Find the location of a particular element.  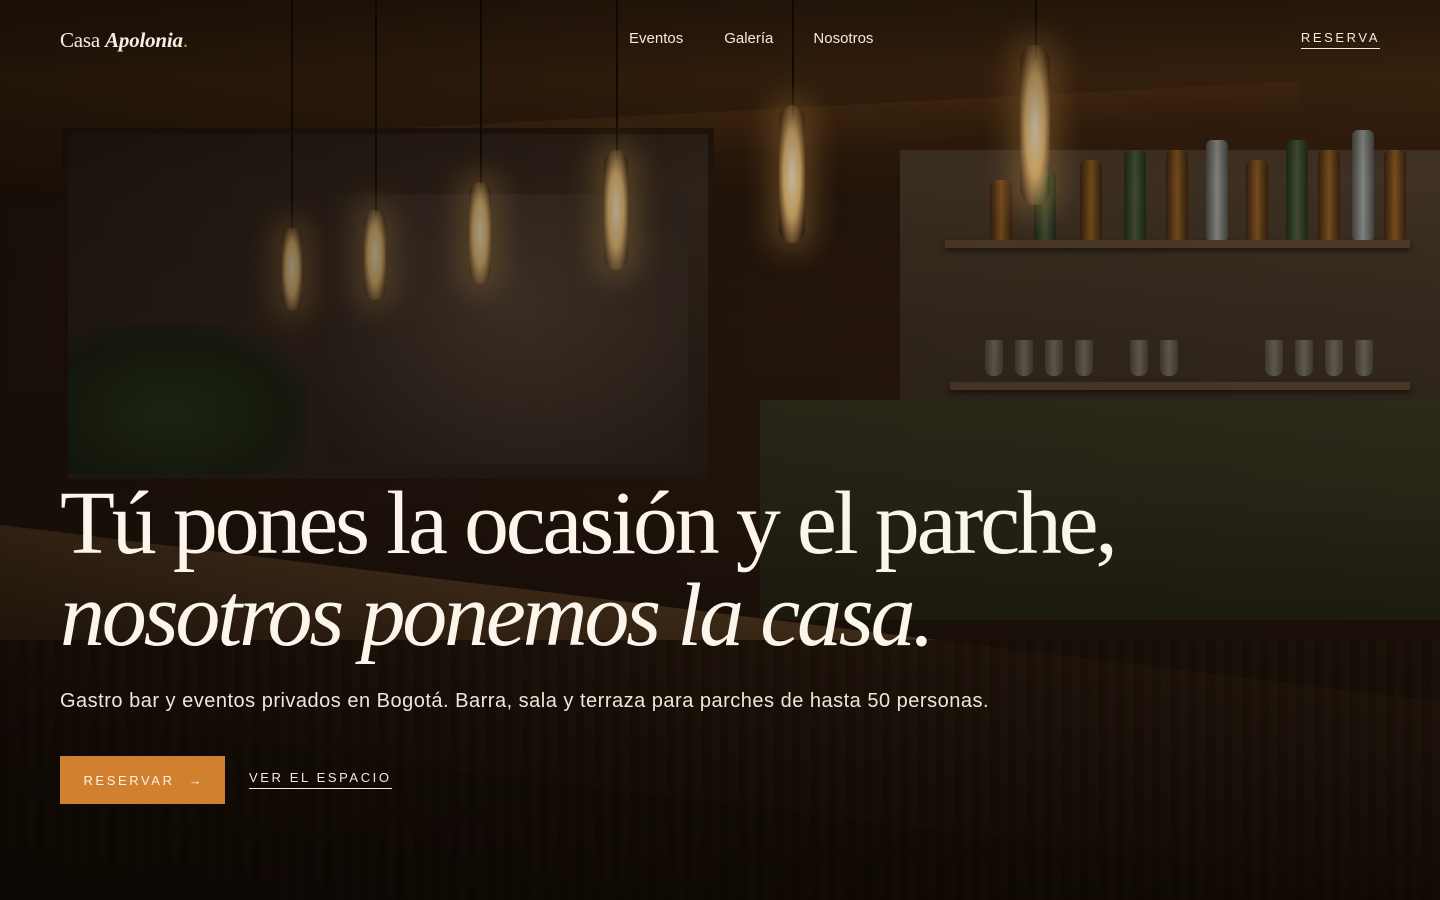

main-nav: Eventos Galería Nosotros is located at coordinates (751, 38).